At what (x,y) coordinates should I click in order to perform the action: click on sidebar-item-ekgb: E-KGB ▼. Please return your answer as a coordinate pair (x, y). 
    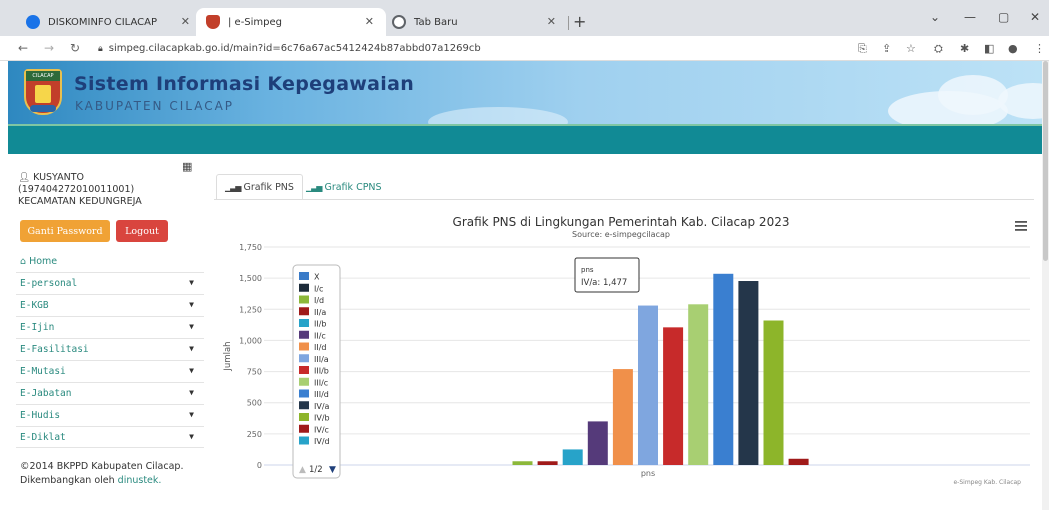
    Looking at the image, I should click on (110, 305).